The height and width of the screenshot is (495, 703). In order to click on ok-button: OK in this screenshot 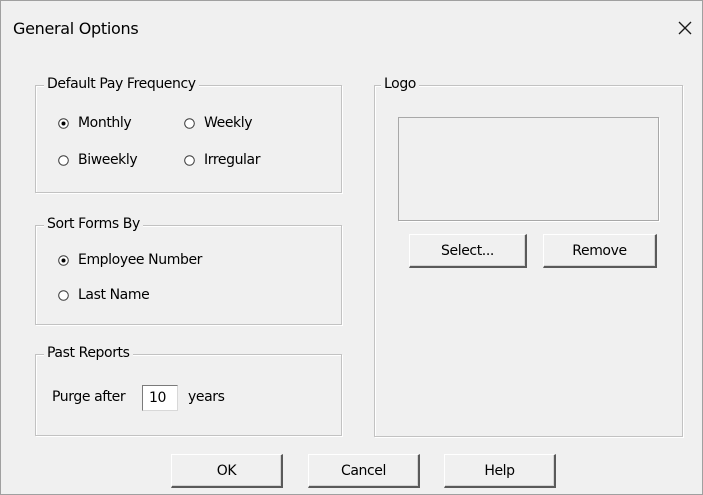, I will do `click(227, 471)`.